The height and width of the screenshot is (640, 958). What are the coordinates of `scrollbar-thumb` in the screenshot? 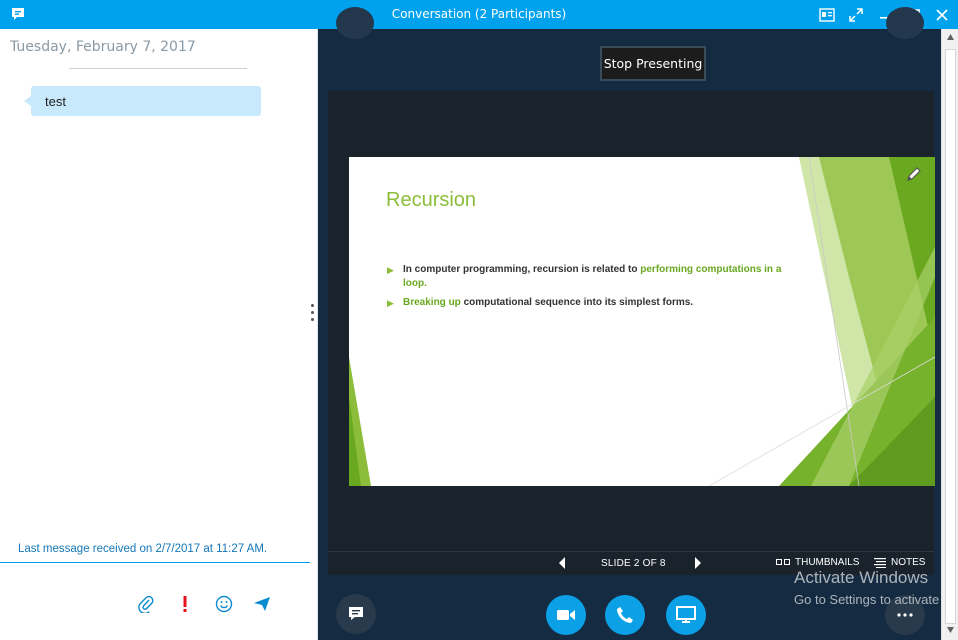 It's located at (950, 336).